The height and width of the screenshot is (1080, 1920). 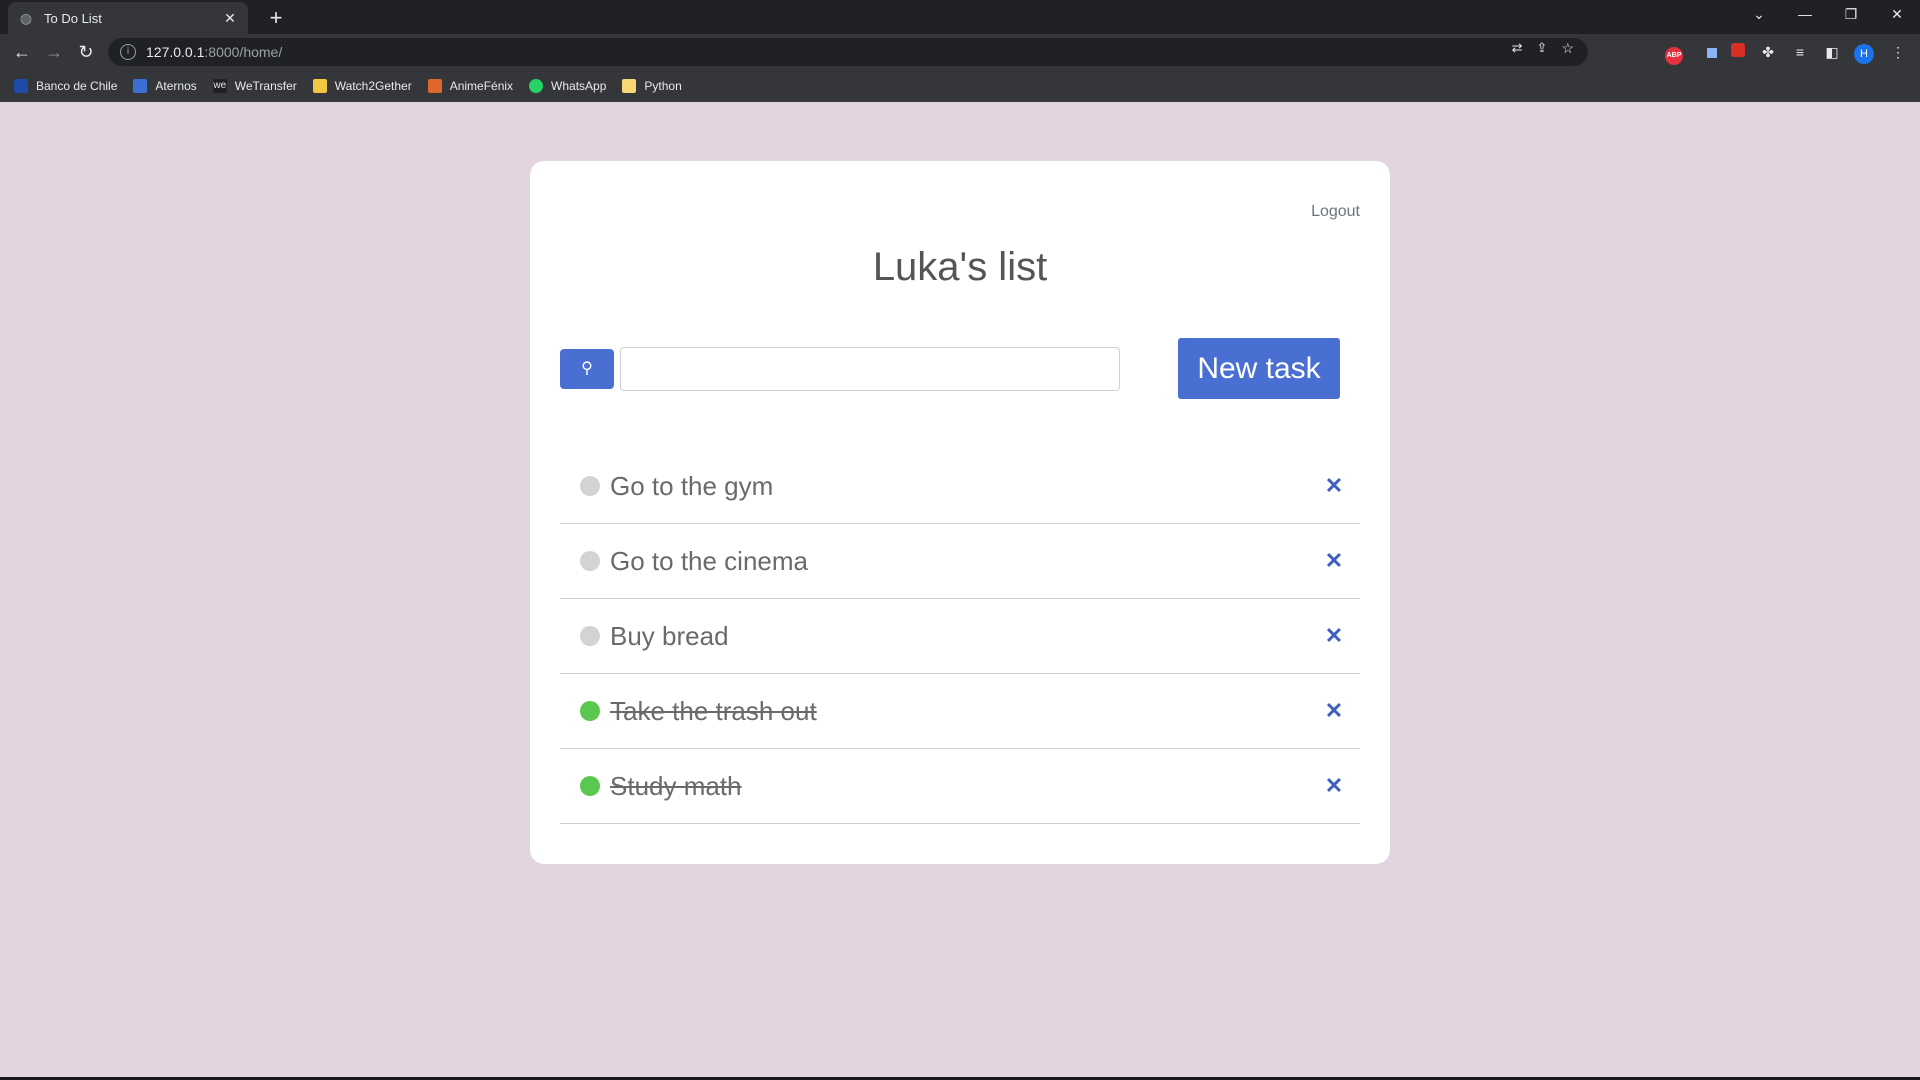 I want to click on watch2gether-icon, so click(x=319, y=85).